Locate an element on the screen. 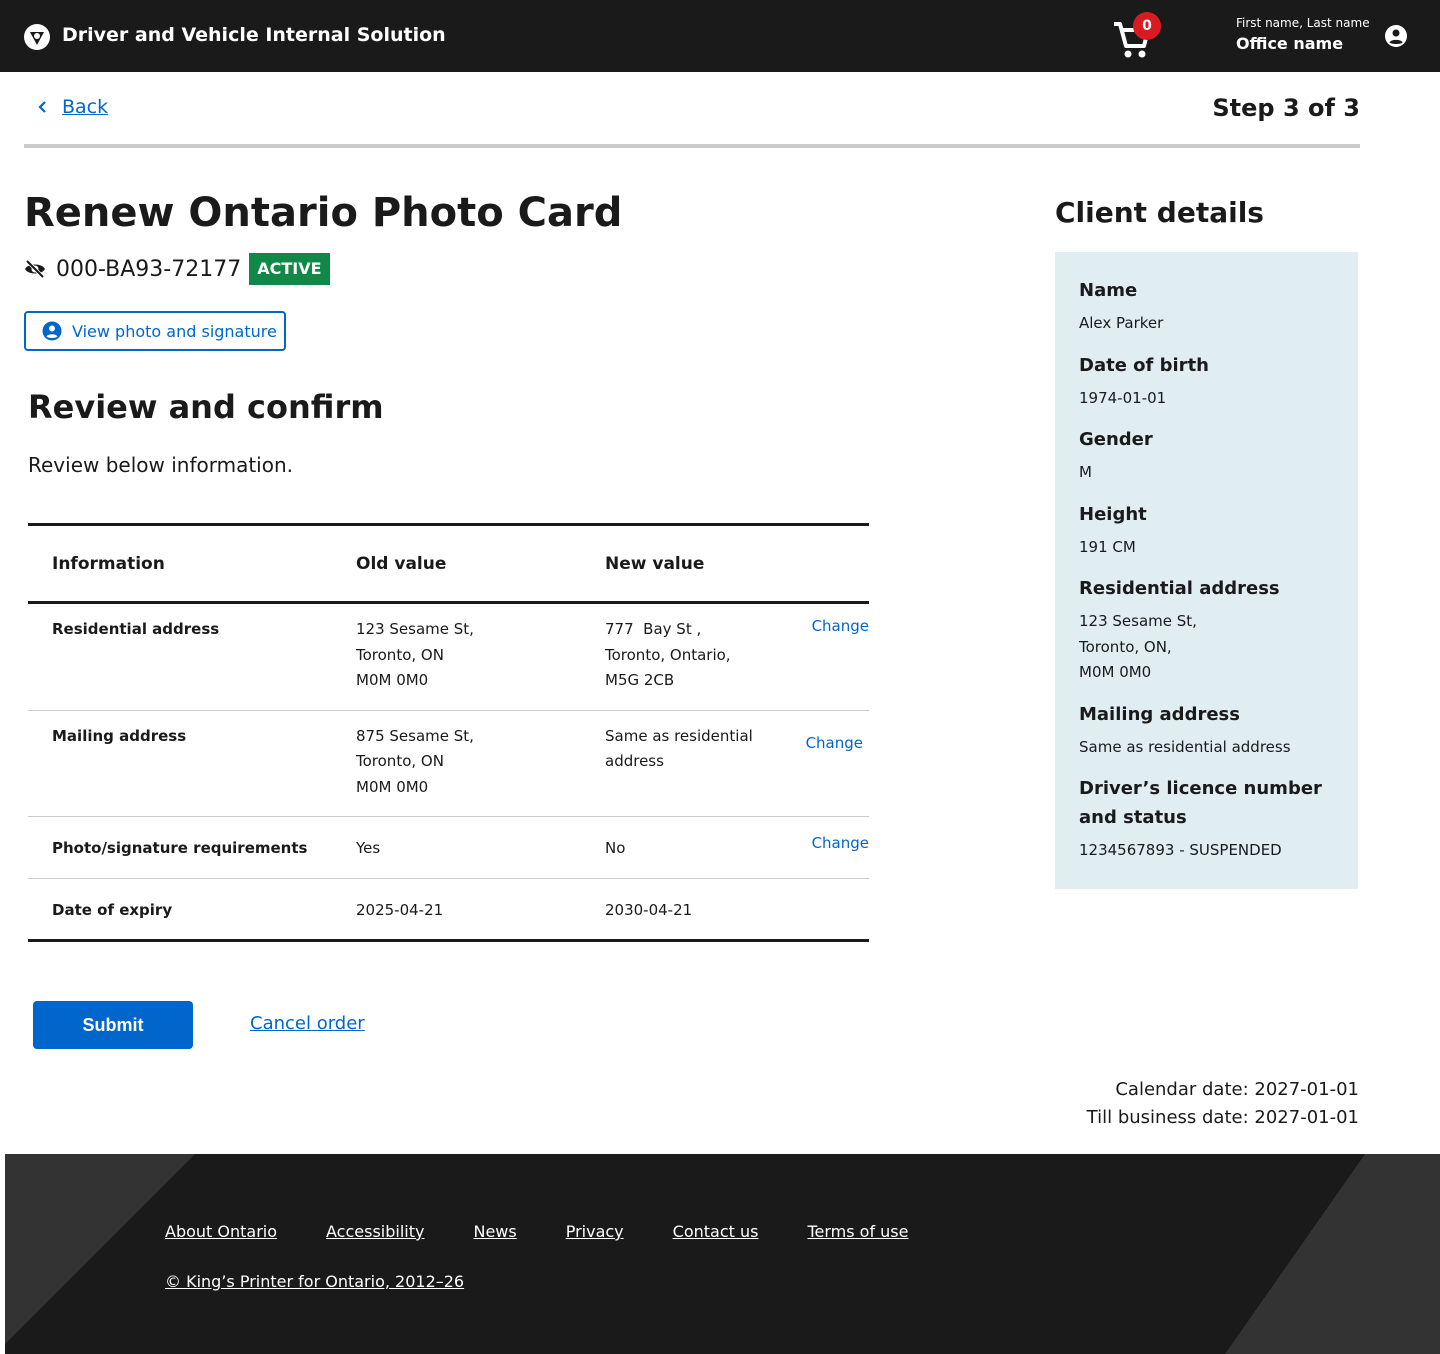  change-photo-signature-link: Change is located at coordinates (840, 843).